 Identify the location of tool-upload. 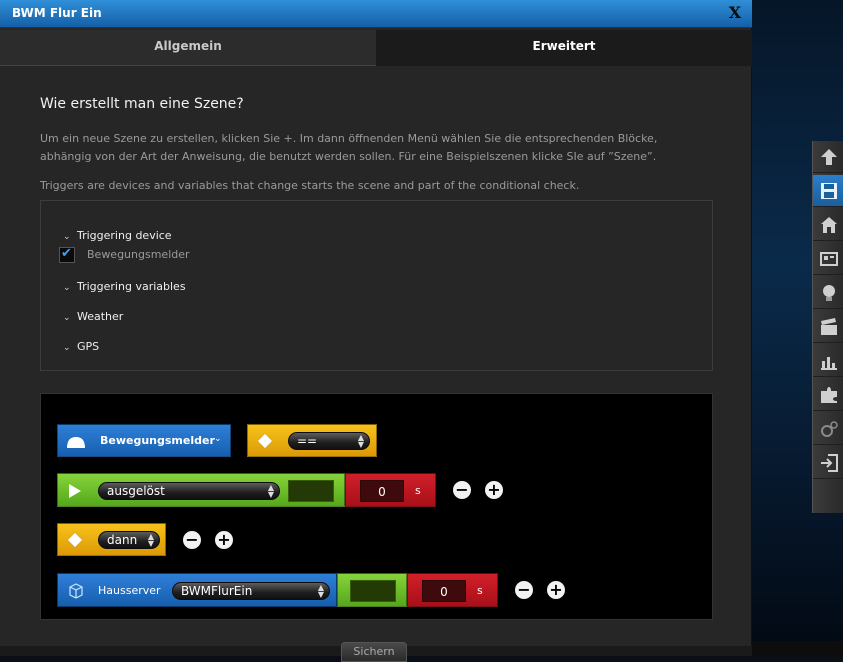
(828, 157).